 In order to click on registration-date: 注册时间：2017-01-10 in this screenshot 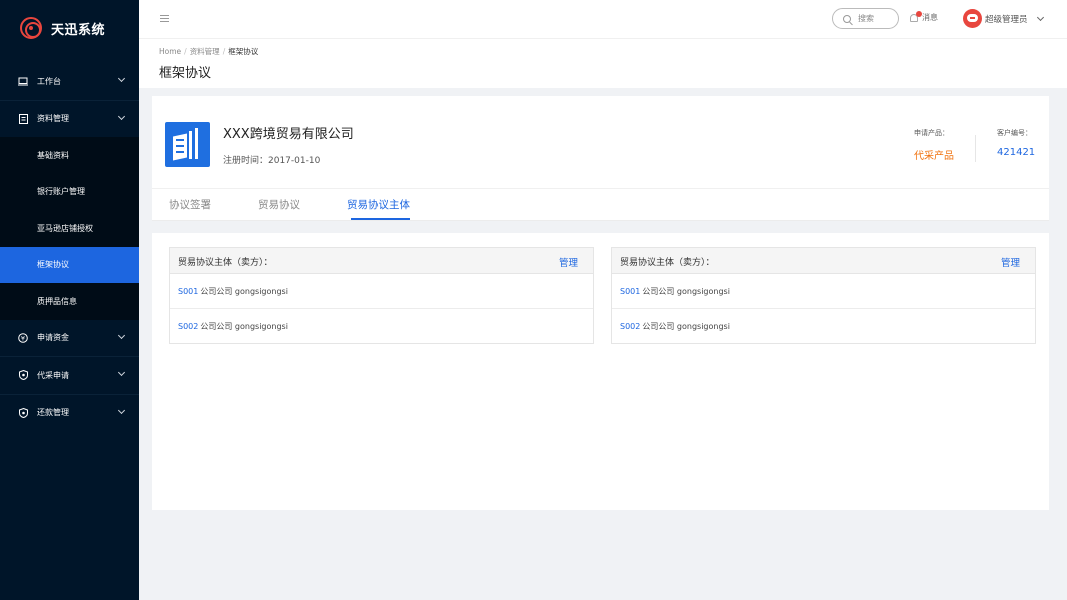, I will do `click(272, 161)`.